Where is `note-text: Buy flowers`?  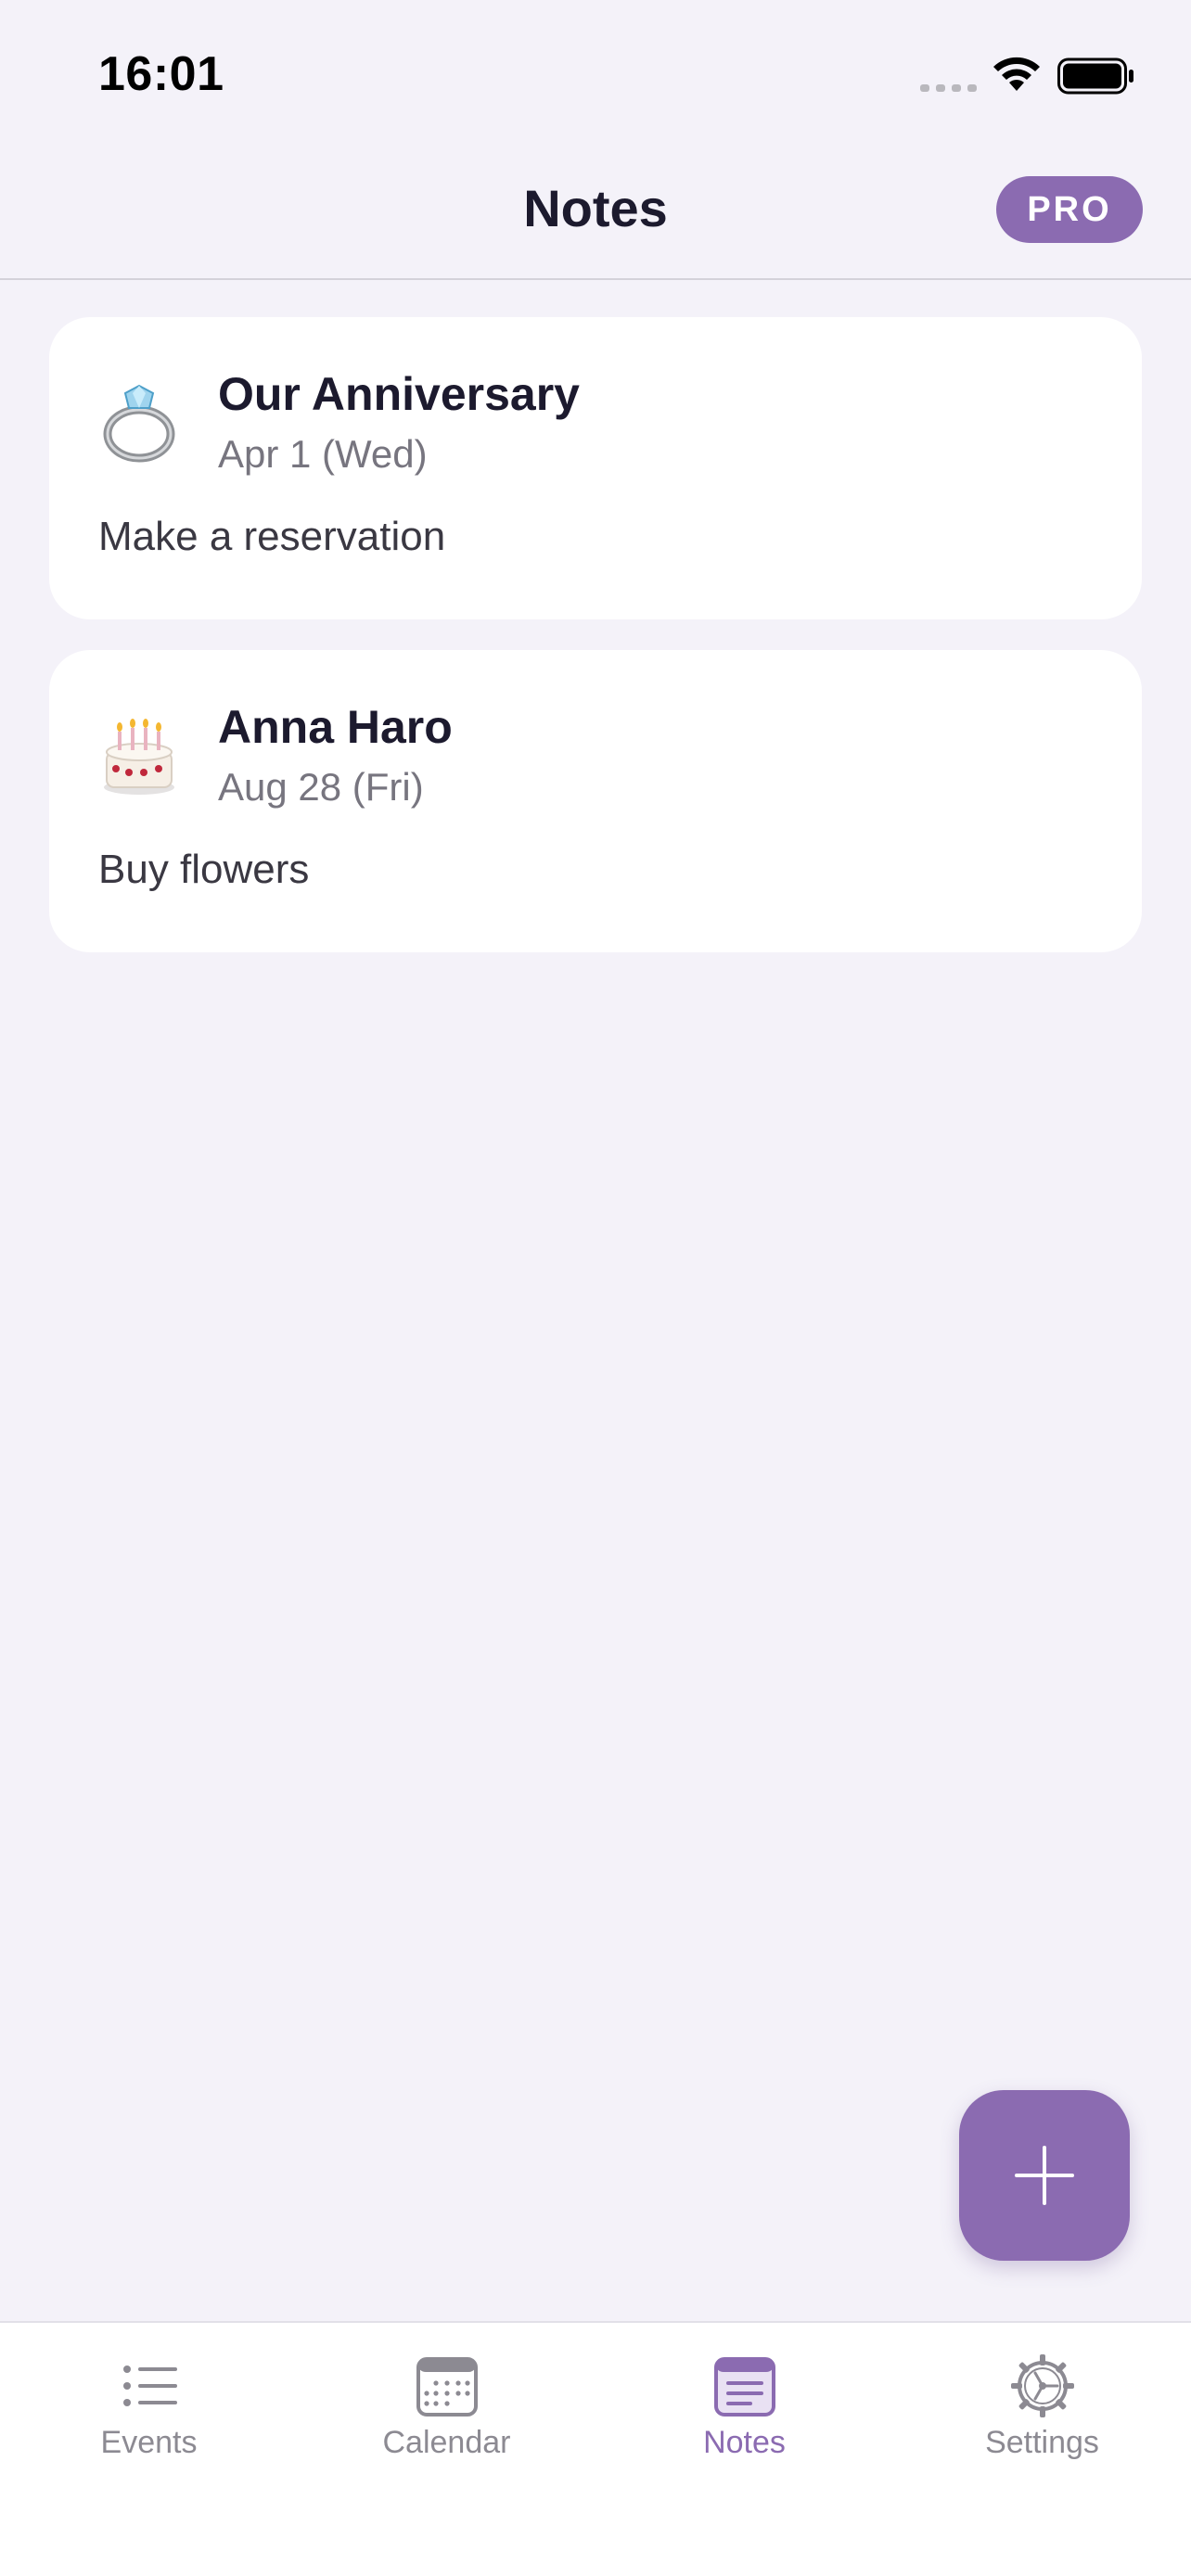 note-text: Buy flowers is located at coordinates (204, 870).